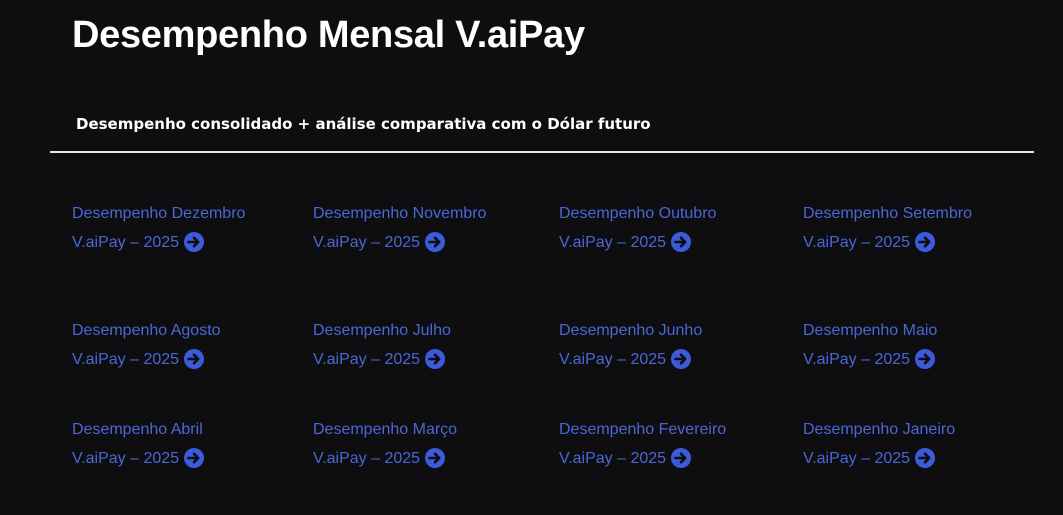 The width and height of the screenshot is (1063, 515). Describe the element at coordinates (631, 330) in the screenshot. I see `link-title: Desempenho Junho` at that location.